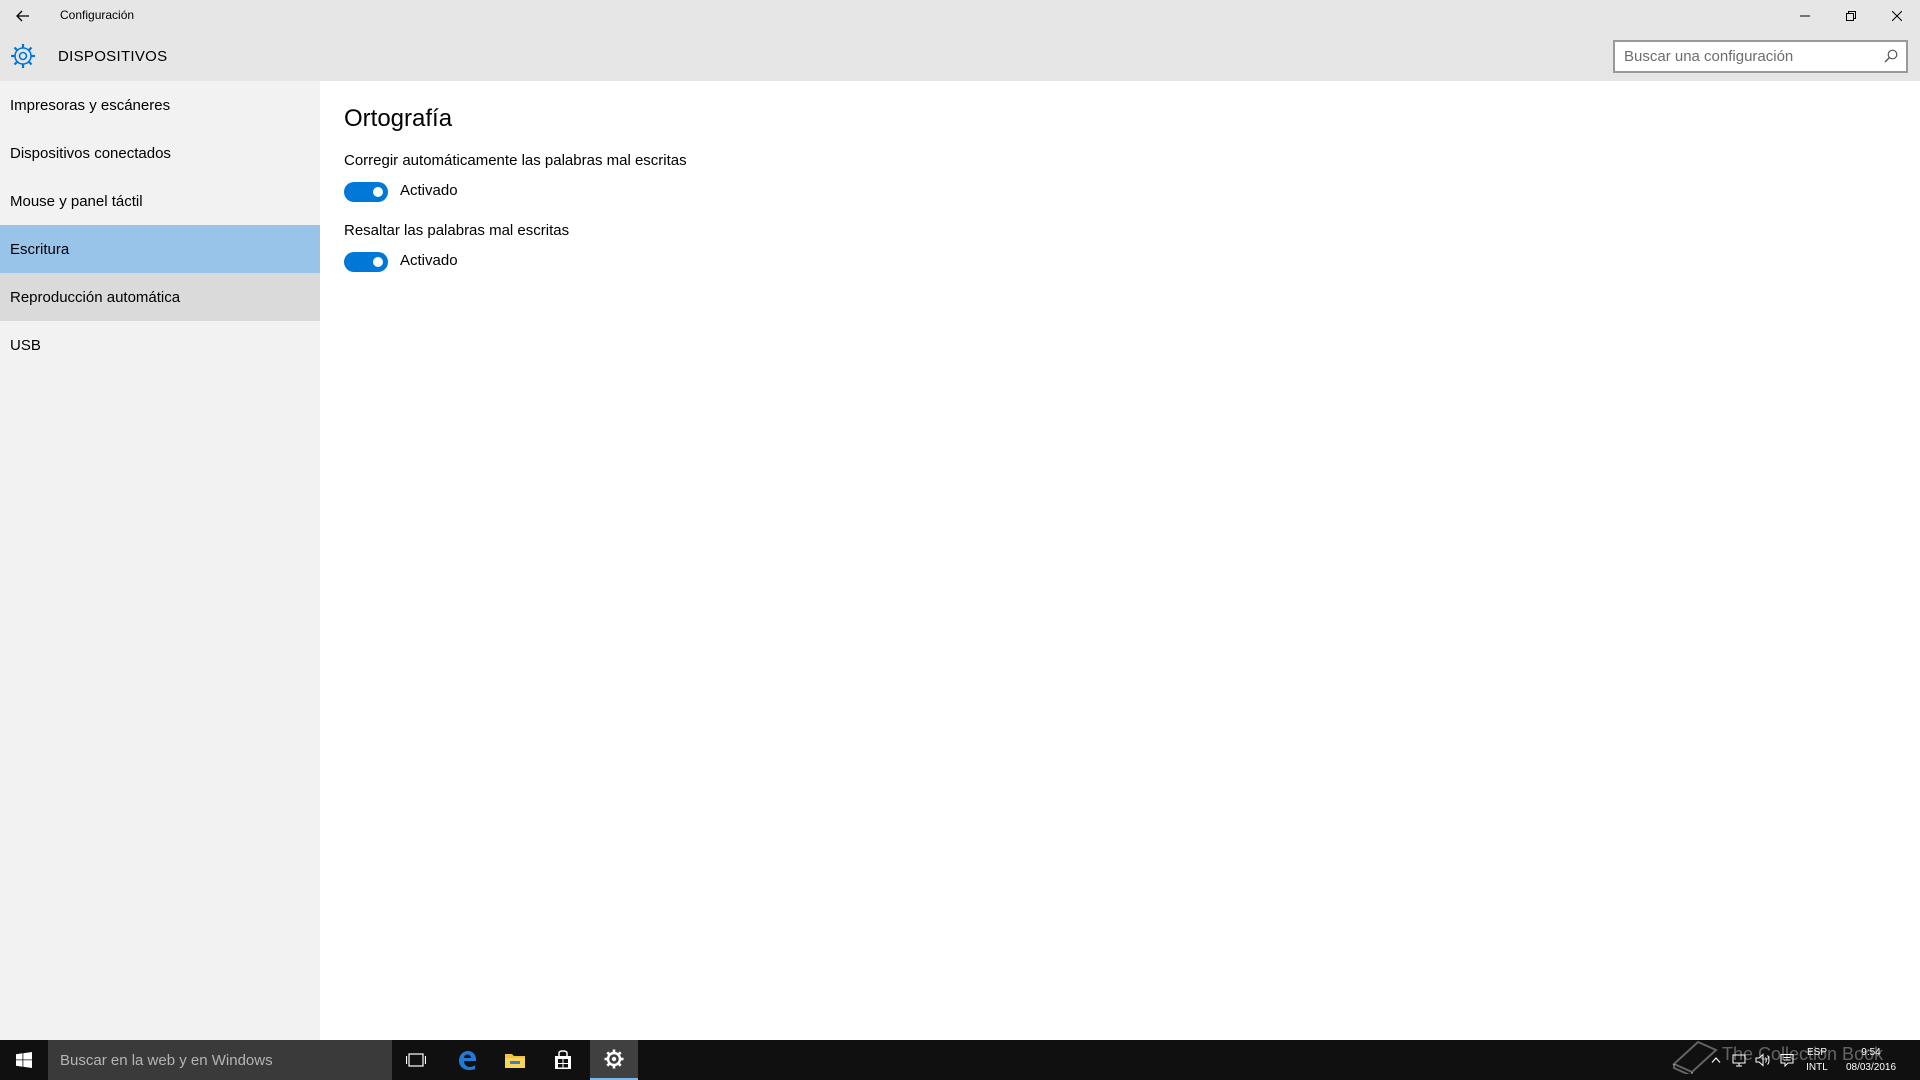 This screenshot has height=1080, width=1920. I want to click on settings-search-box, so click(1760, 56).